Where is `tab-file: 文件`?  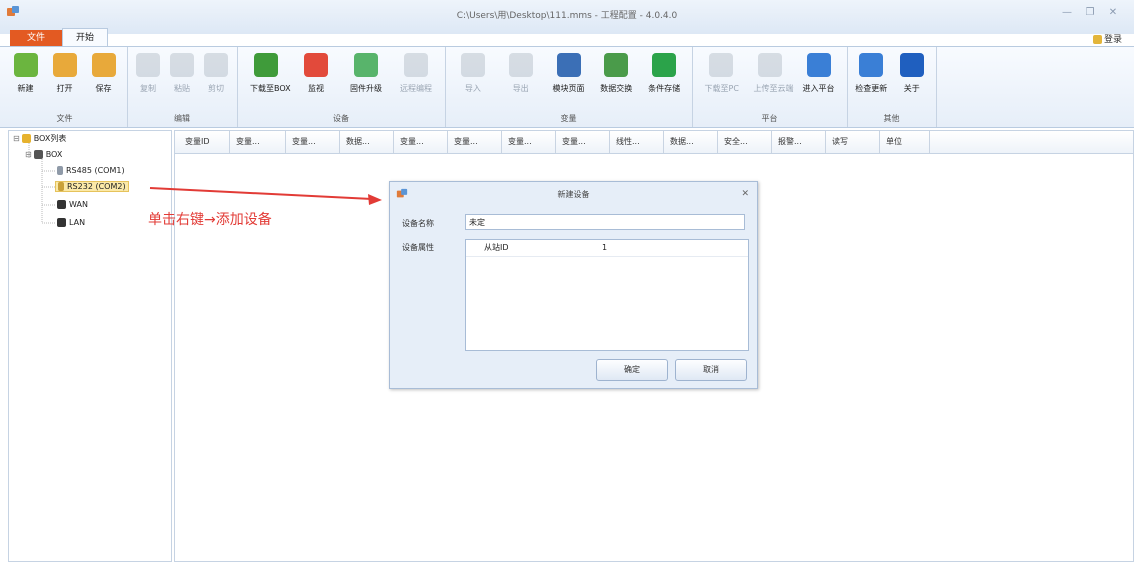
tab-file: 文件 is located at coordinates (36, 38).